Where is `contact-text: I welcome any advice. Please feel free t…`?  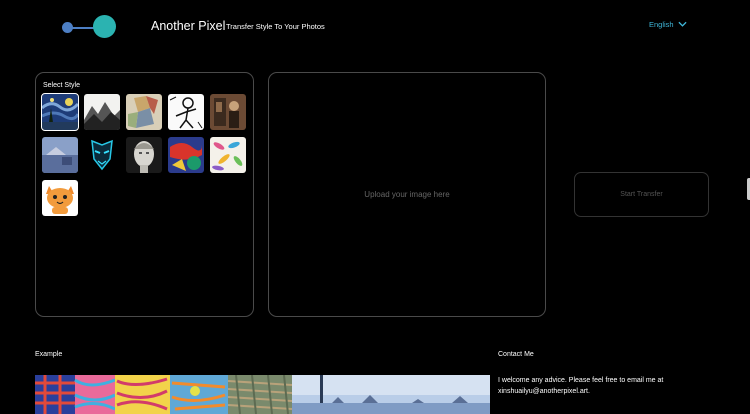
contact-text: I welcome any advice. Please feel free t… is located at coordinates (581, 386).